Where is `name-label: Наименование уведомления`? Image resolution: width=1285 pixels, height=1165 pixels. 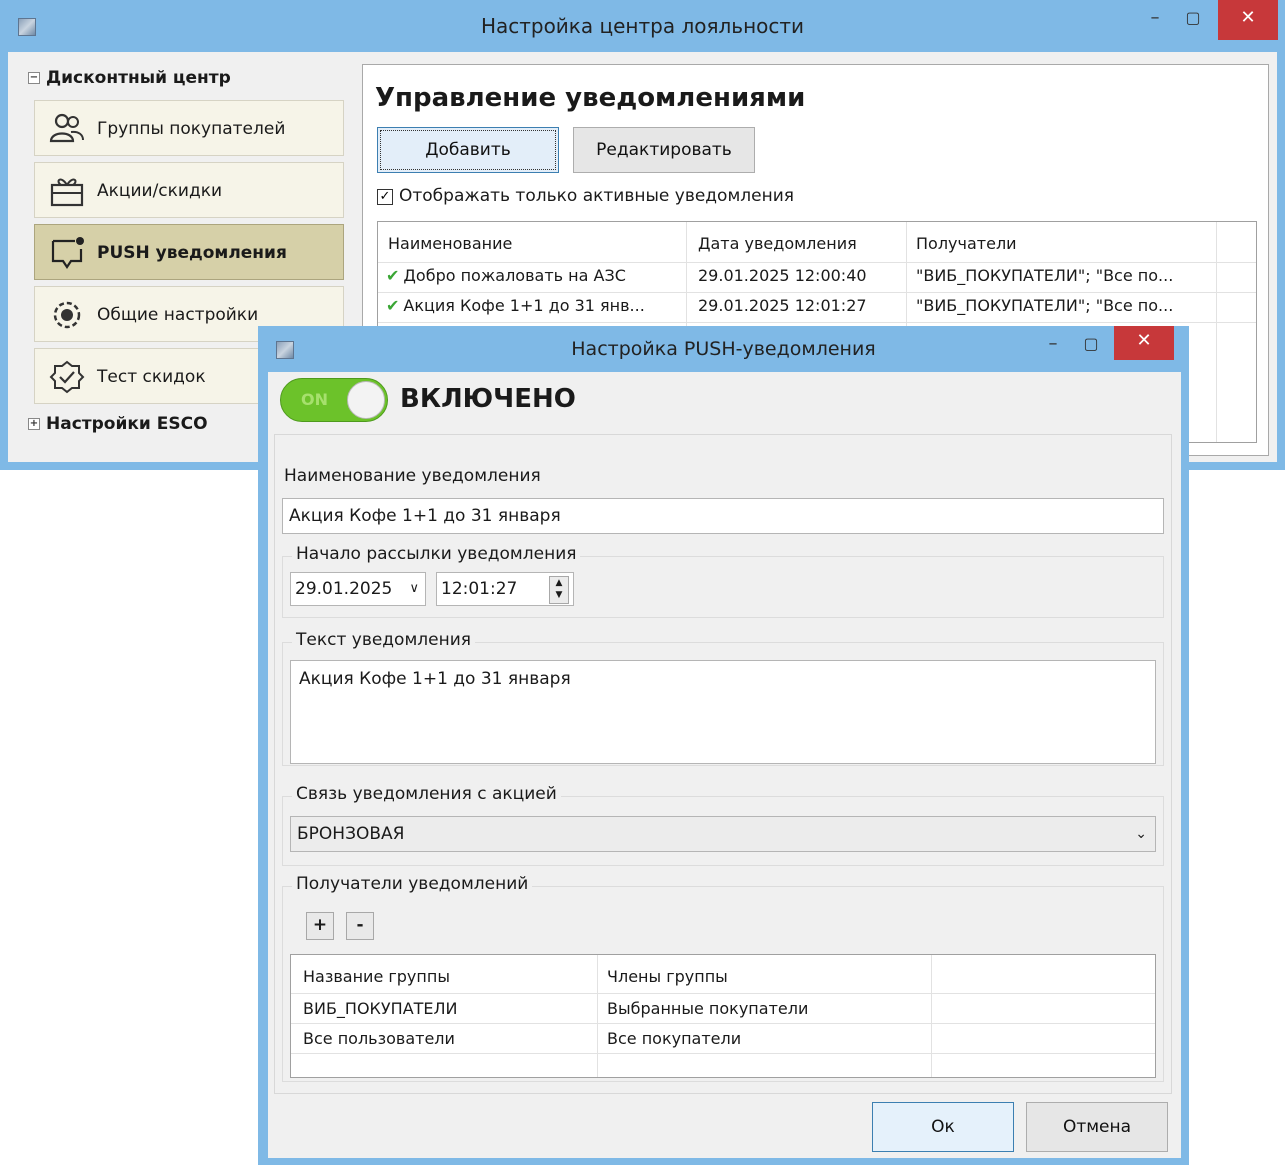
name-label: Наименование уведомления is located at coordinates (412, 476).